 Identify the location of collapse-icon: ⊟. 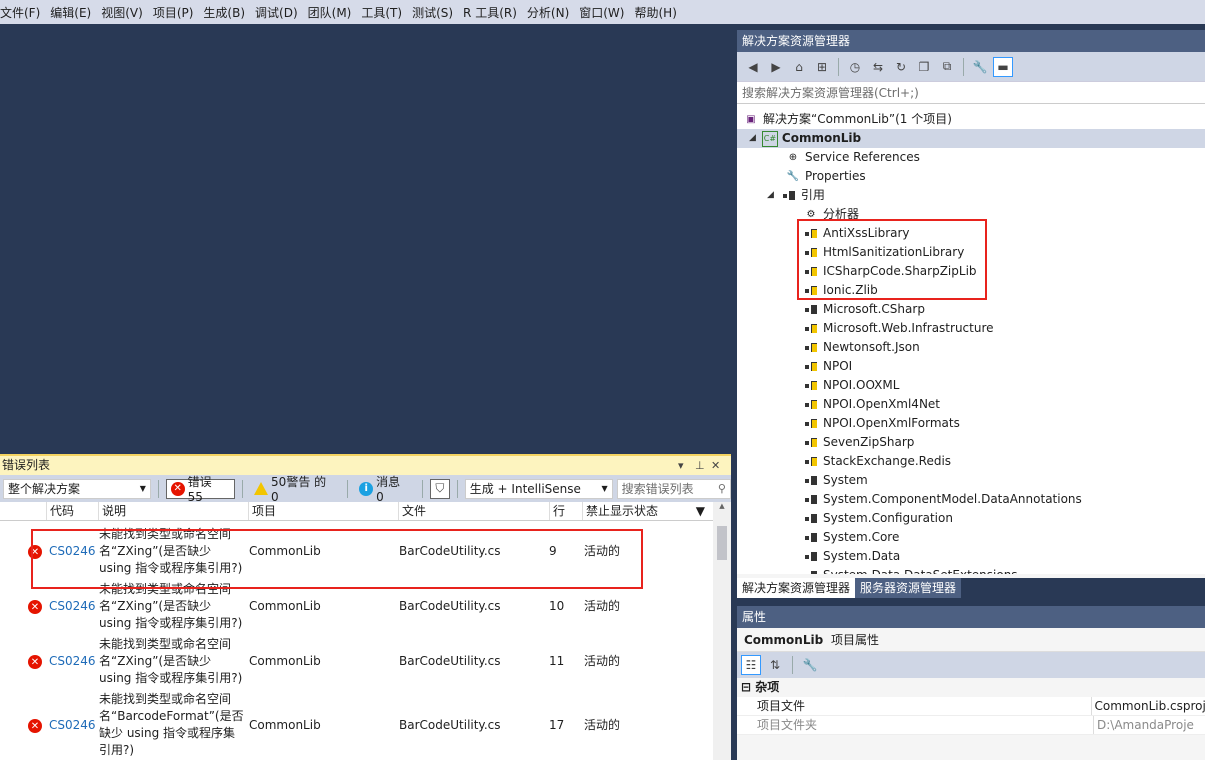
(748, 687).